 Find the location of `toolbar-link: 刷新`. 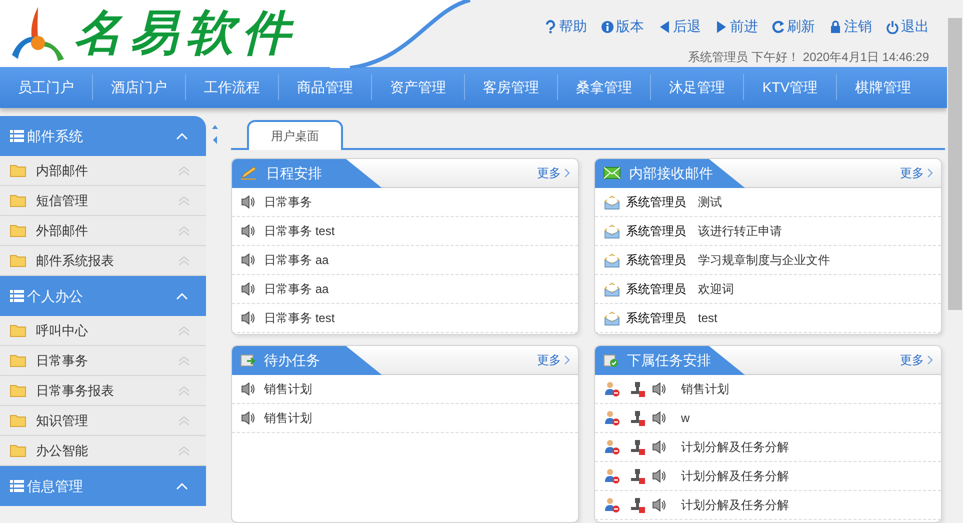

toolbar-link: 刷新 is located at coordinates (793, 26).